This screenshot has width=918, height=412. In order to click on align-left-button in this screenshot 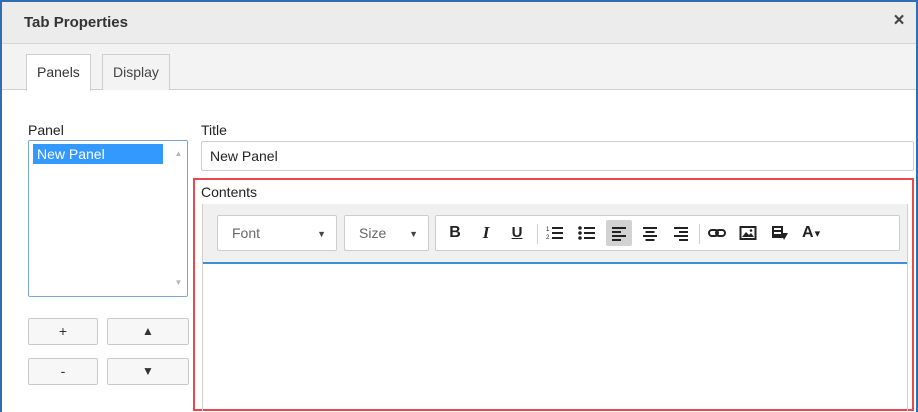, I will do `click(619, 233)`.